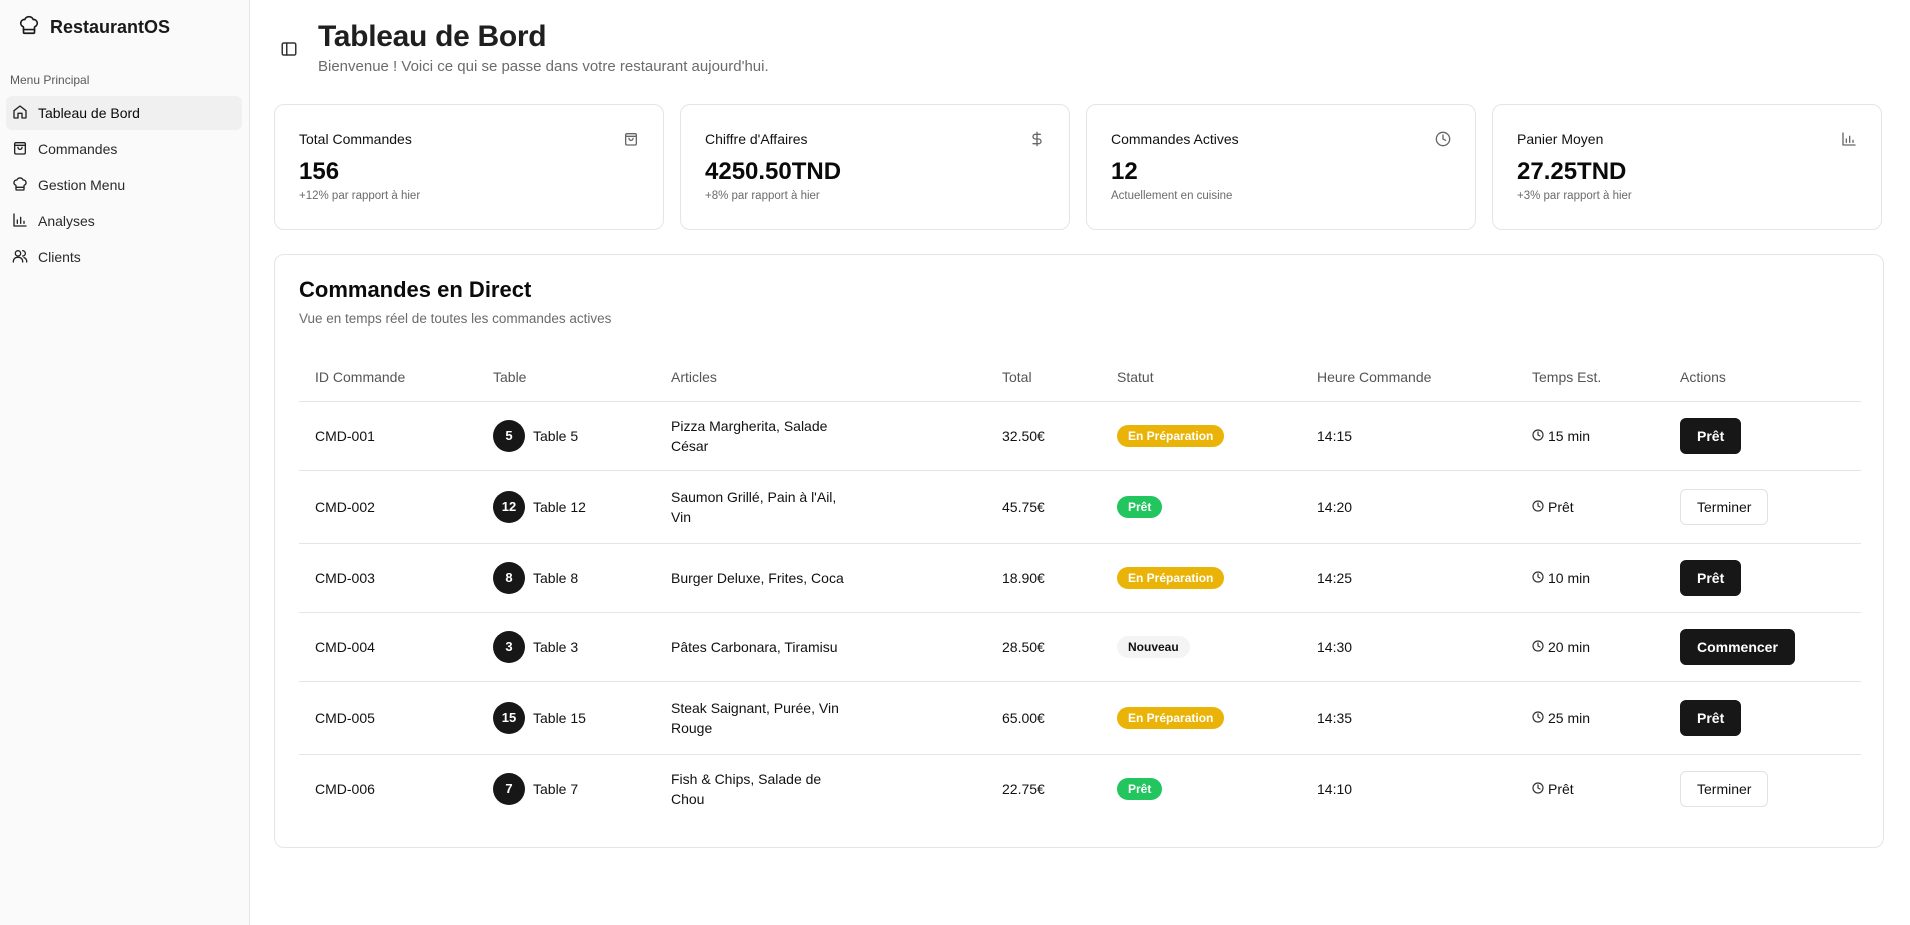 This screenshot has height=925, width=1910. Describe the element at coordinates (757, 577) in the screenshot. I see `articles-text: Burger Deluxe, Frites, Coca` at that location.